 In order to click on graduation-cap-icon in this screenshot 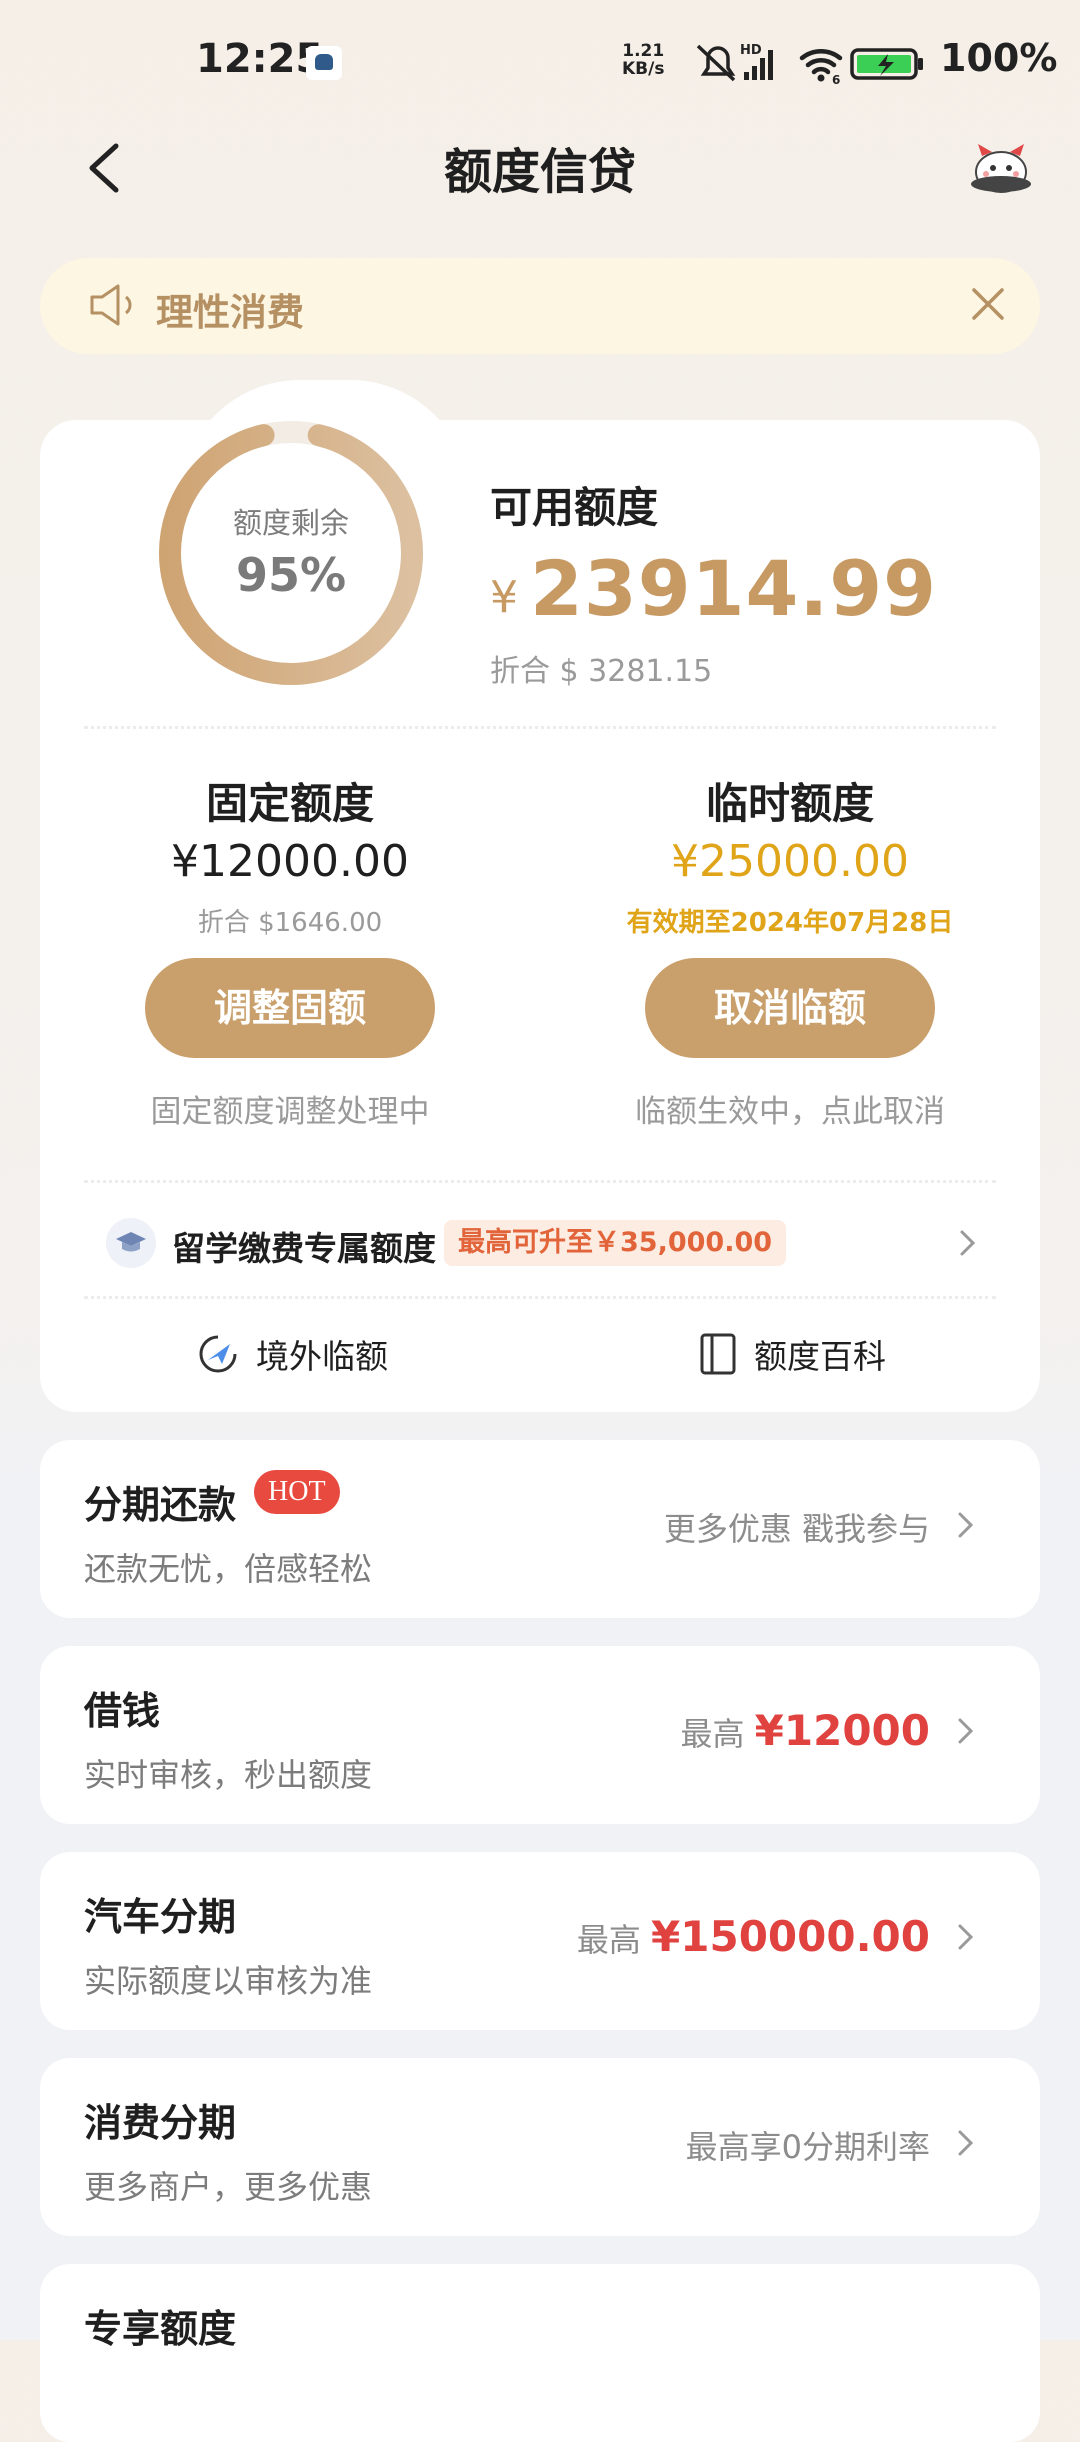, I will do `click(131, 1243)`.